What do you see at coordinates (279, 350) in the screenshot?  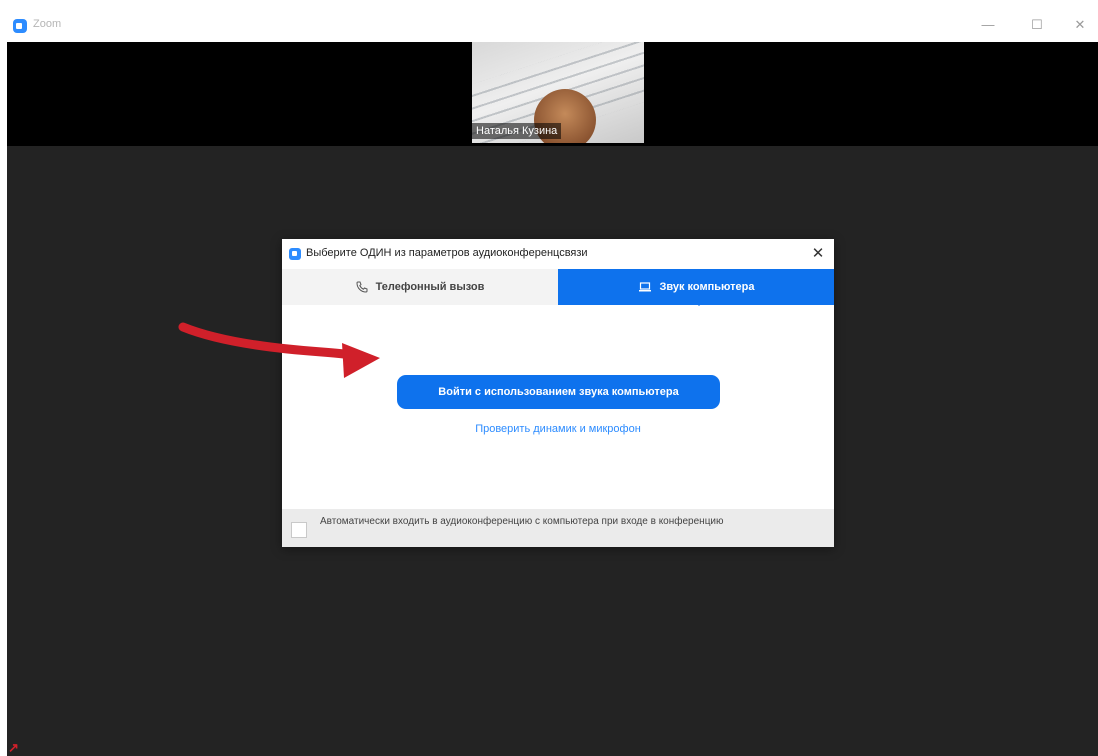 I see `red-arrow-annotation` at bounding box center [279, 350].